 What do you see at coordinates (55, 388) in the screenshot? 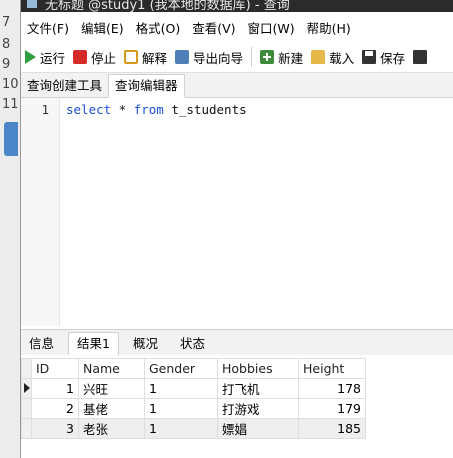
I see `cell-id: 1` at bounding box center [55, 388].